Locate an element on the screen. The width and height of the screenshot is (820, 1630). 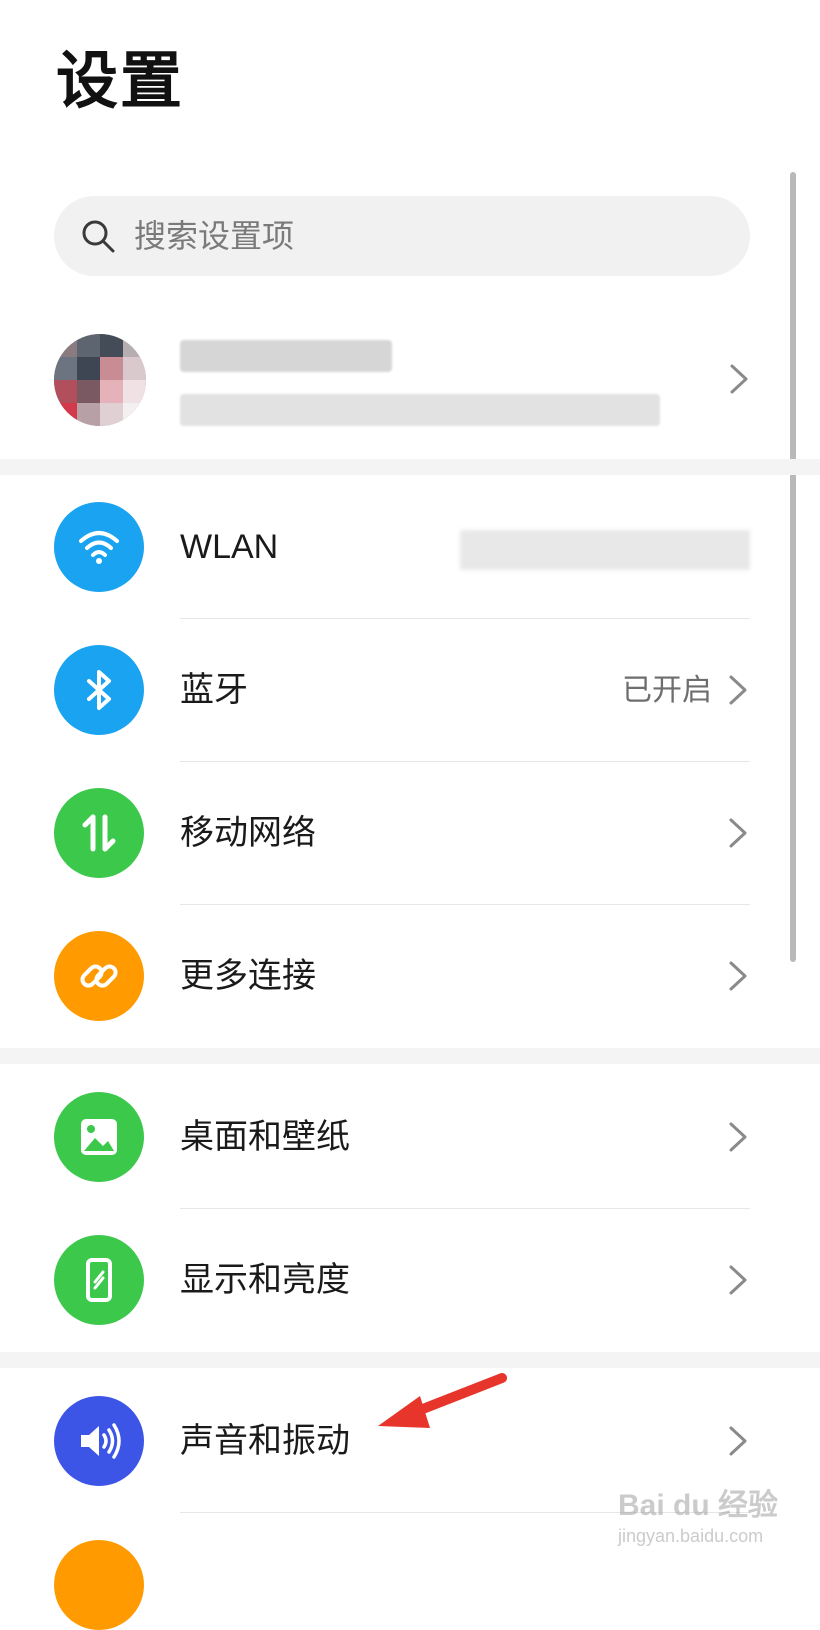
settings-item-label: WLAN is located at coordinates (229, 547).